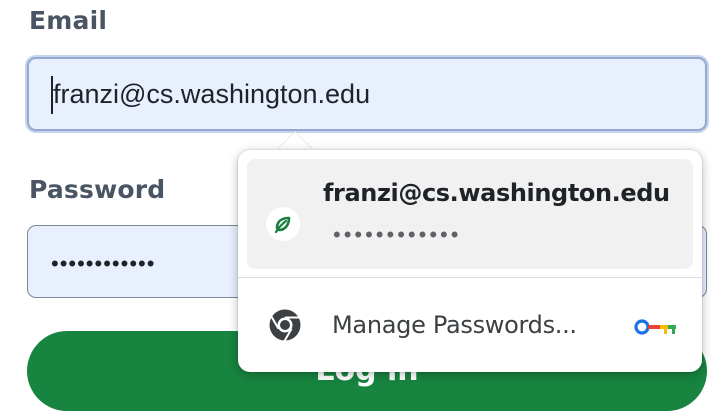 The image size is (719, 411). What do you see at coordinates (655, 327) in the screenshot?
I see `key-icon` at bounding box center [655, 327].